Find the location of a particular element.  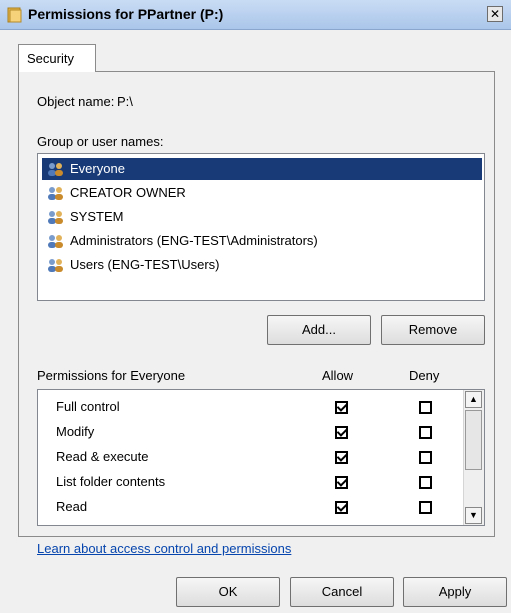

permission-name: Read is located at coordinates (72, 506).